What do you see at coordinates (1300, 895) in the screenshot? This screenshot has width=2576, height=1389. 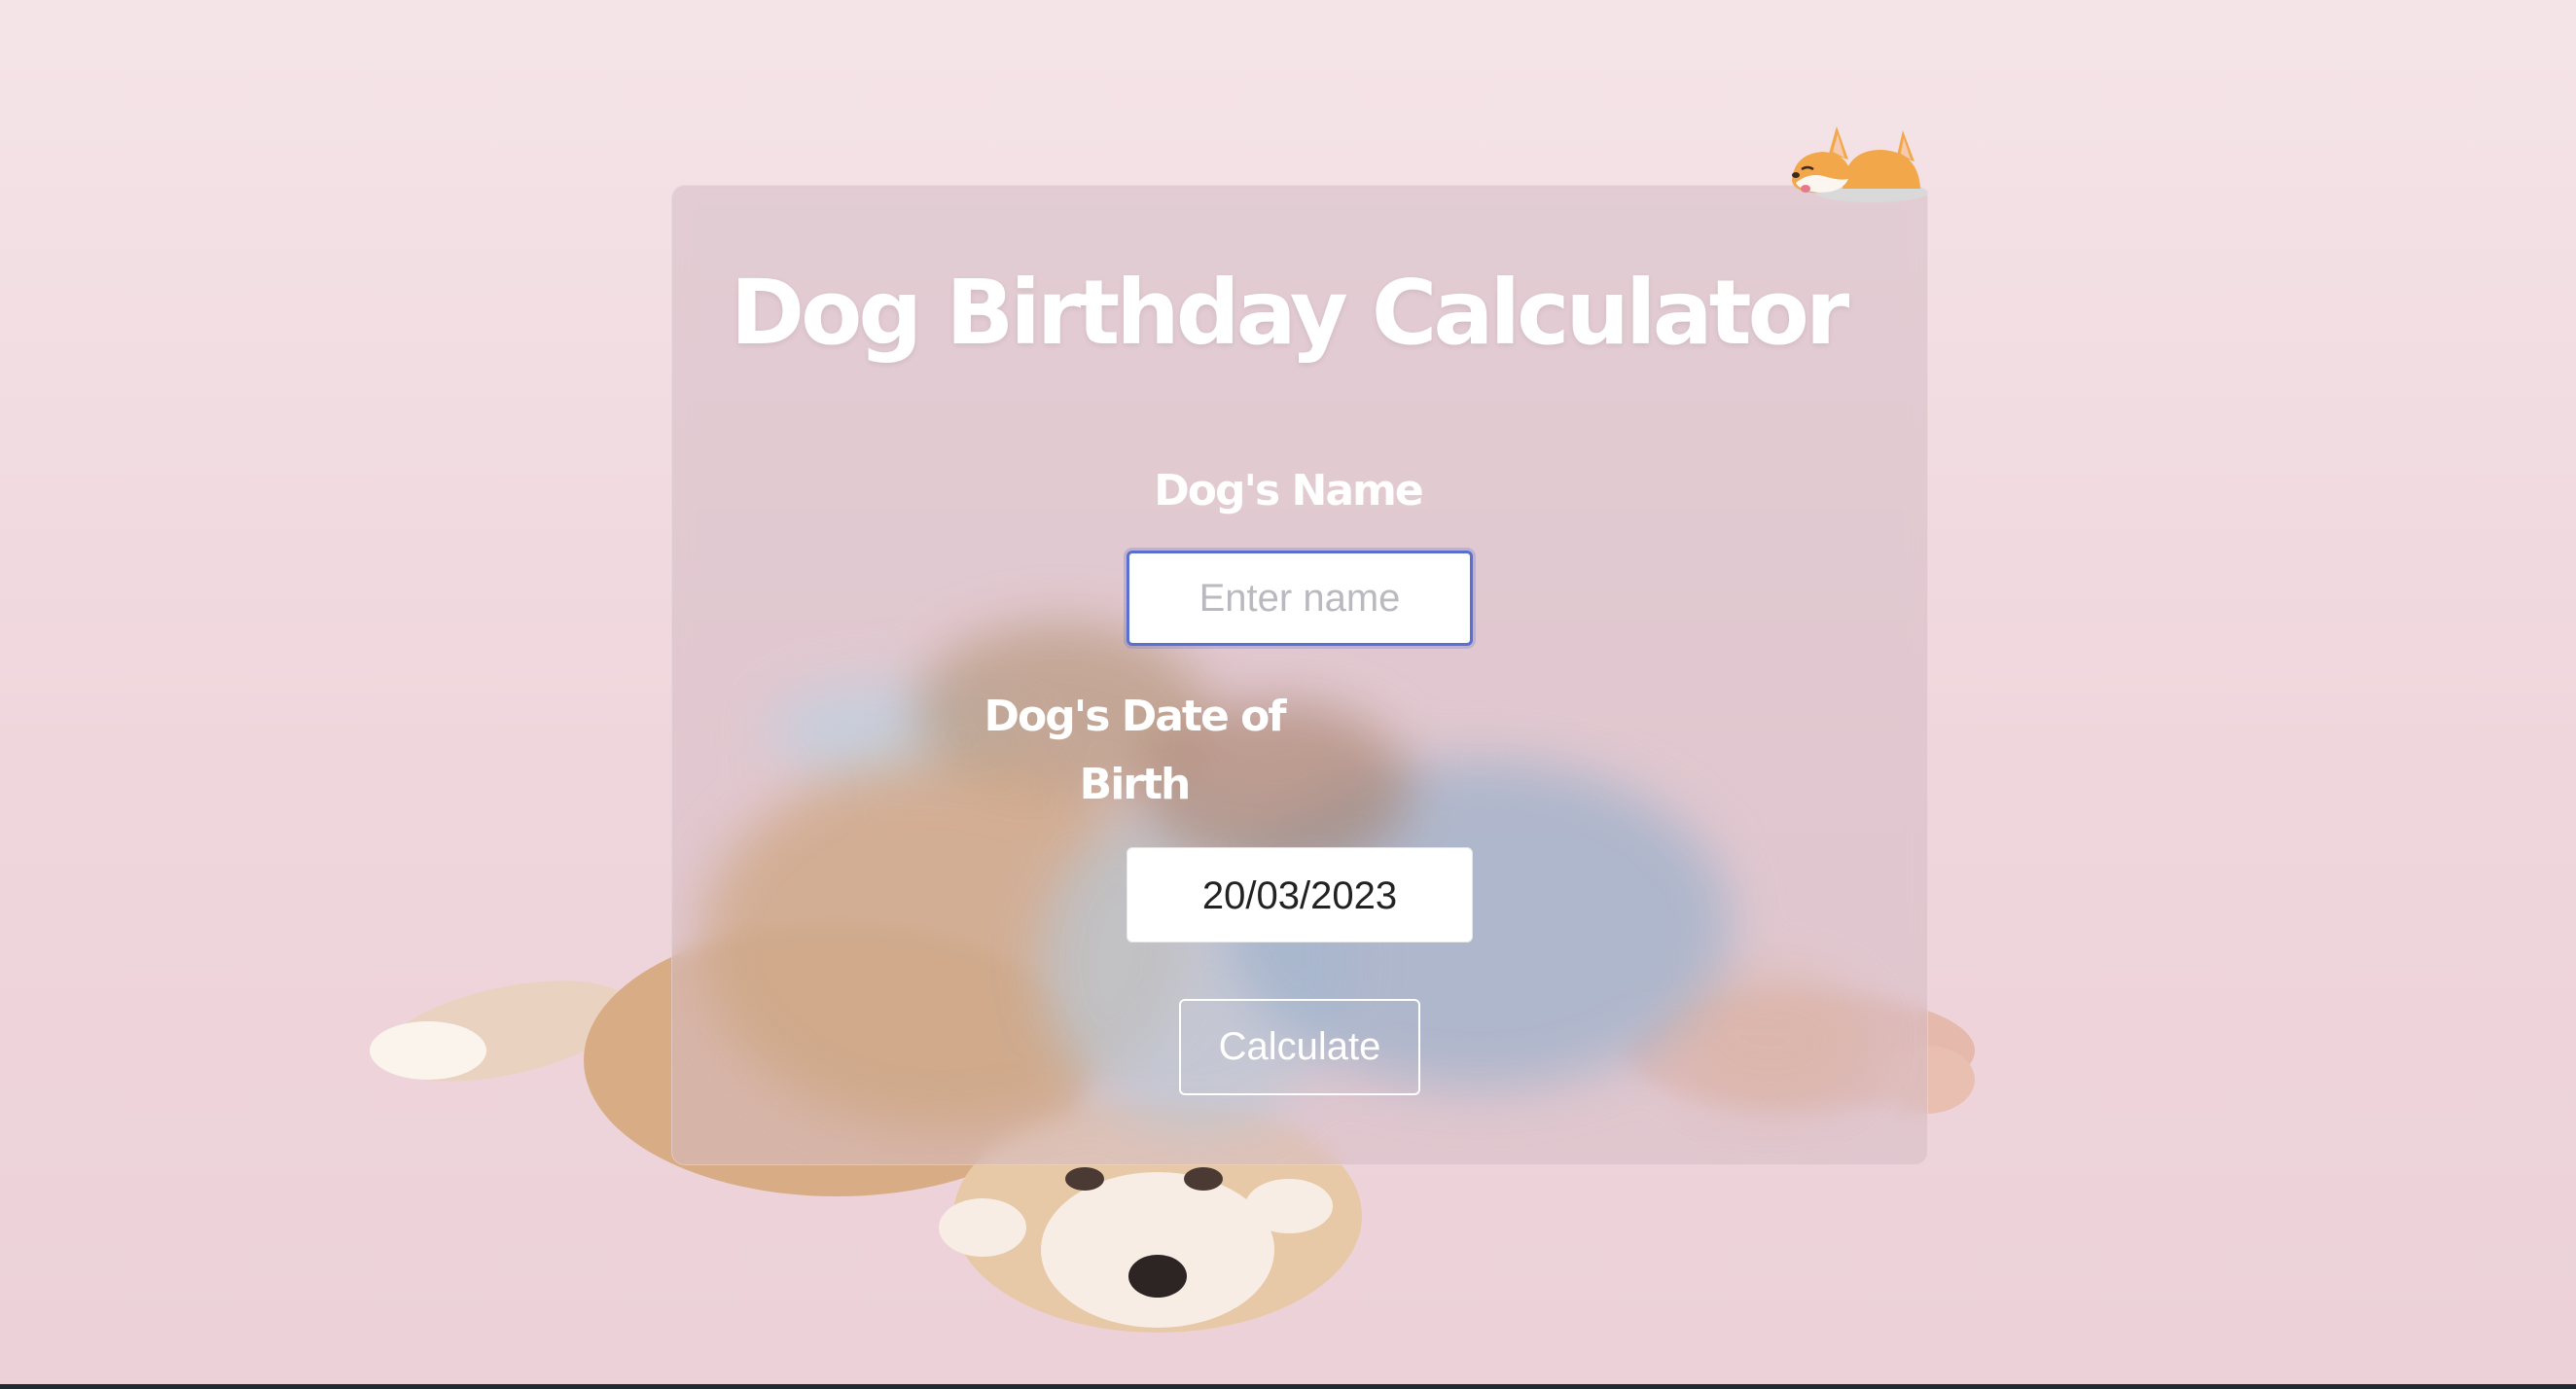 I see `dog-dob-input: 20/03/2023` at bounding box center [1300, 895].